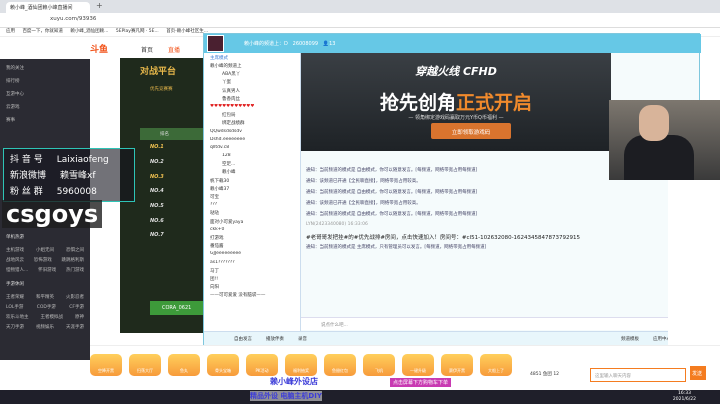  I want to click on category-link: COD手游, so click(46, 309).